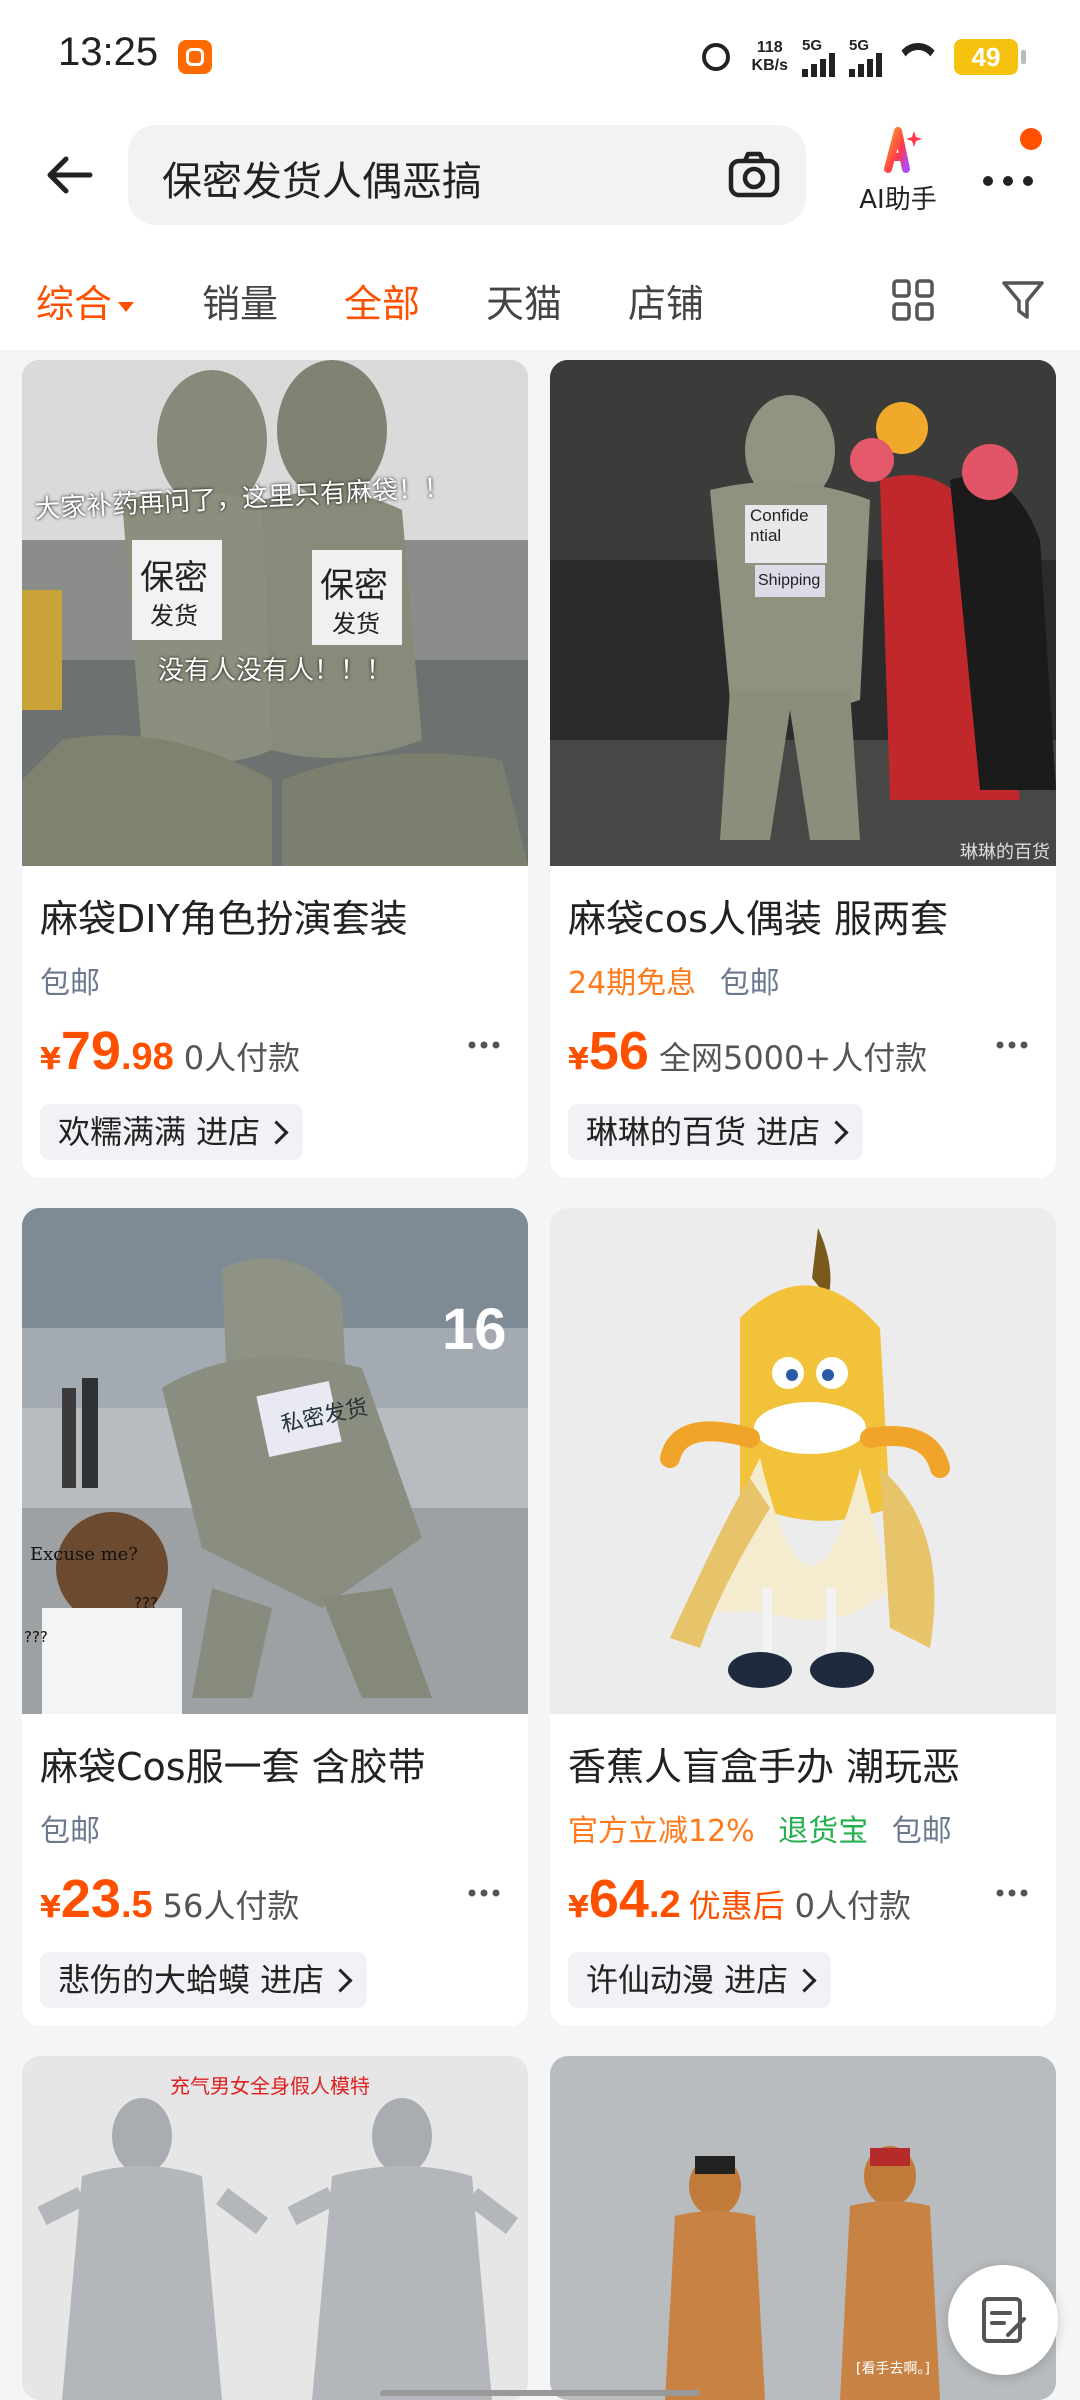  Describe the element at coordinates (108, 52) in the screenshot. I see `clock: 13:25` at that location.